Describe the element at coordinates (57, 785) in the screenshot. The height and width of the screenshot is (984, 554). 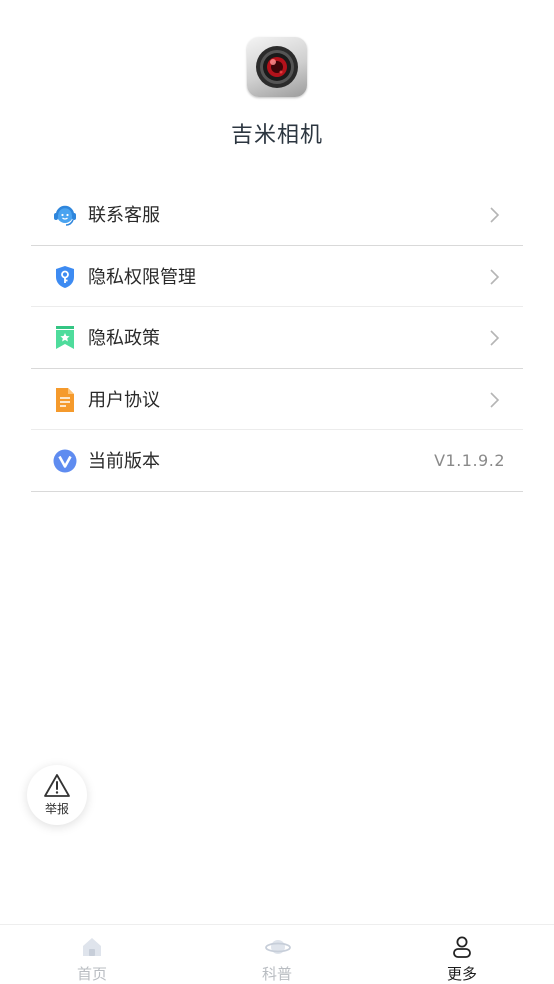
I see `warning-triangle-icon` at that location.